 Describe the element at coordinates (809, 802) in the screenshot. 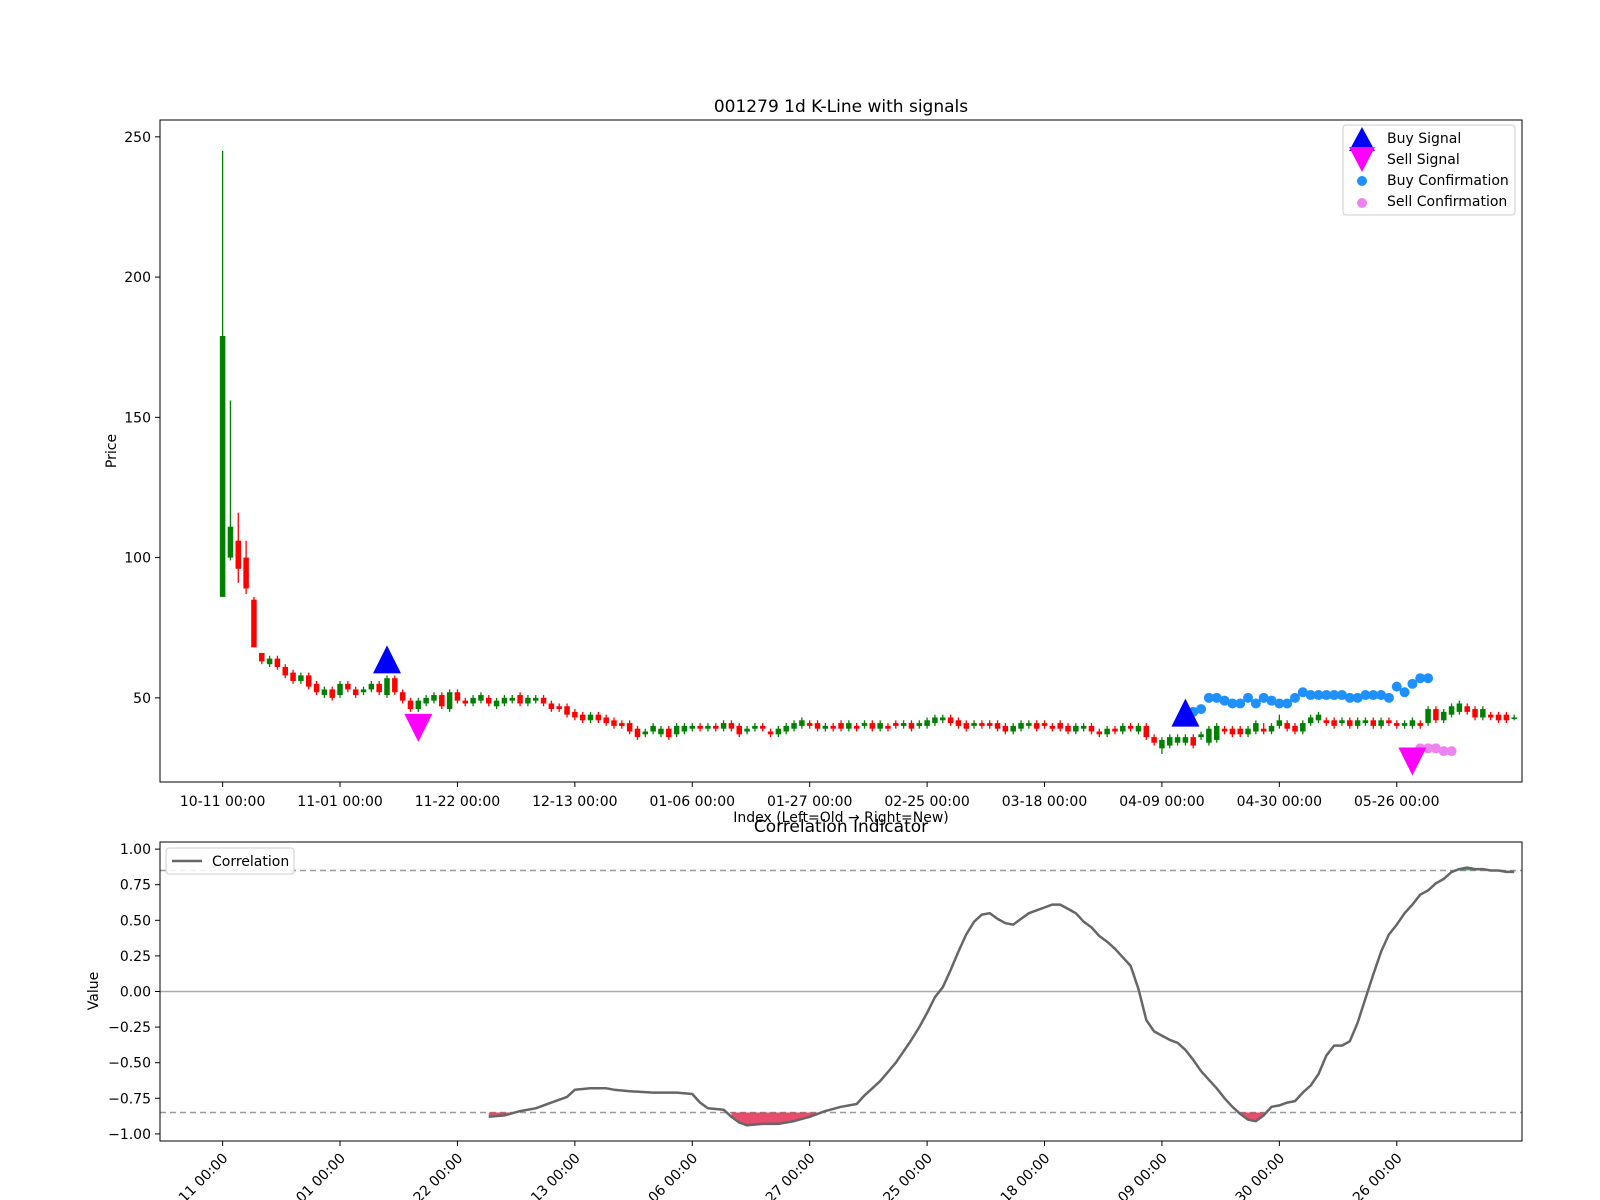

I see `kline-xtick-label: 01-27 00:00` at that location.